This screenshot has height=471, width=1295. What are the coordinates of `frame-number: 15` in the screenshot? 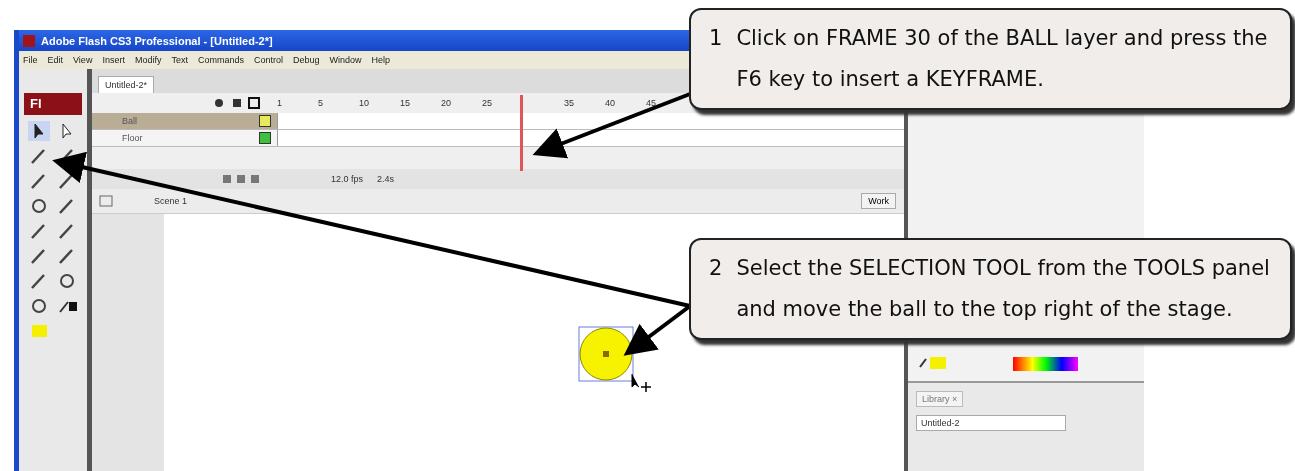 It's located at (405, 103).